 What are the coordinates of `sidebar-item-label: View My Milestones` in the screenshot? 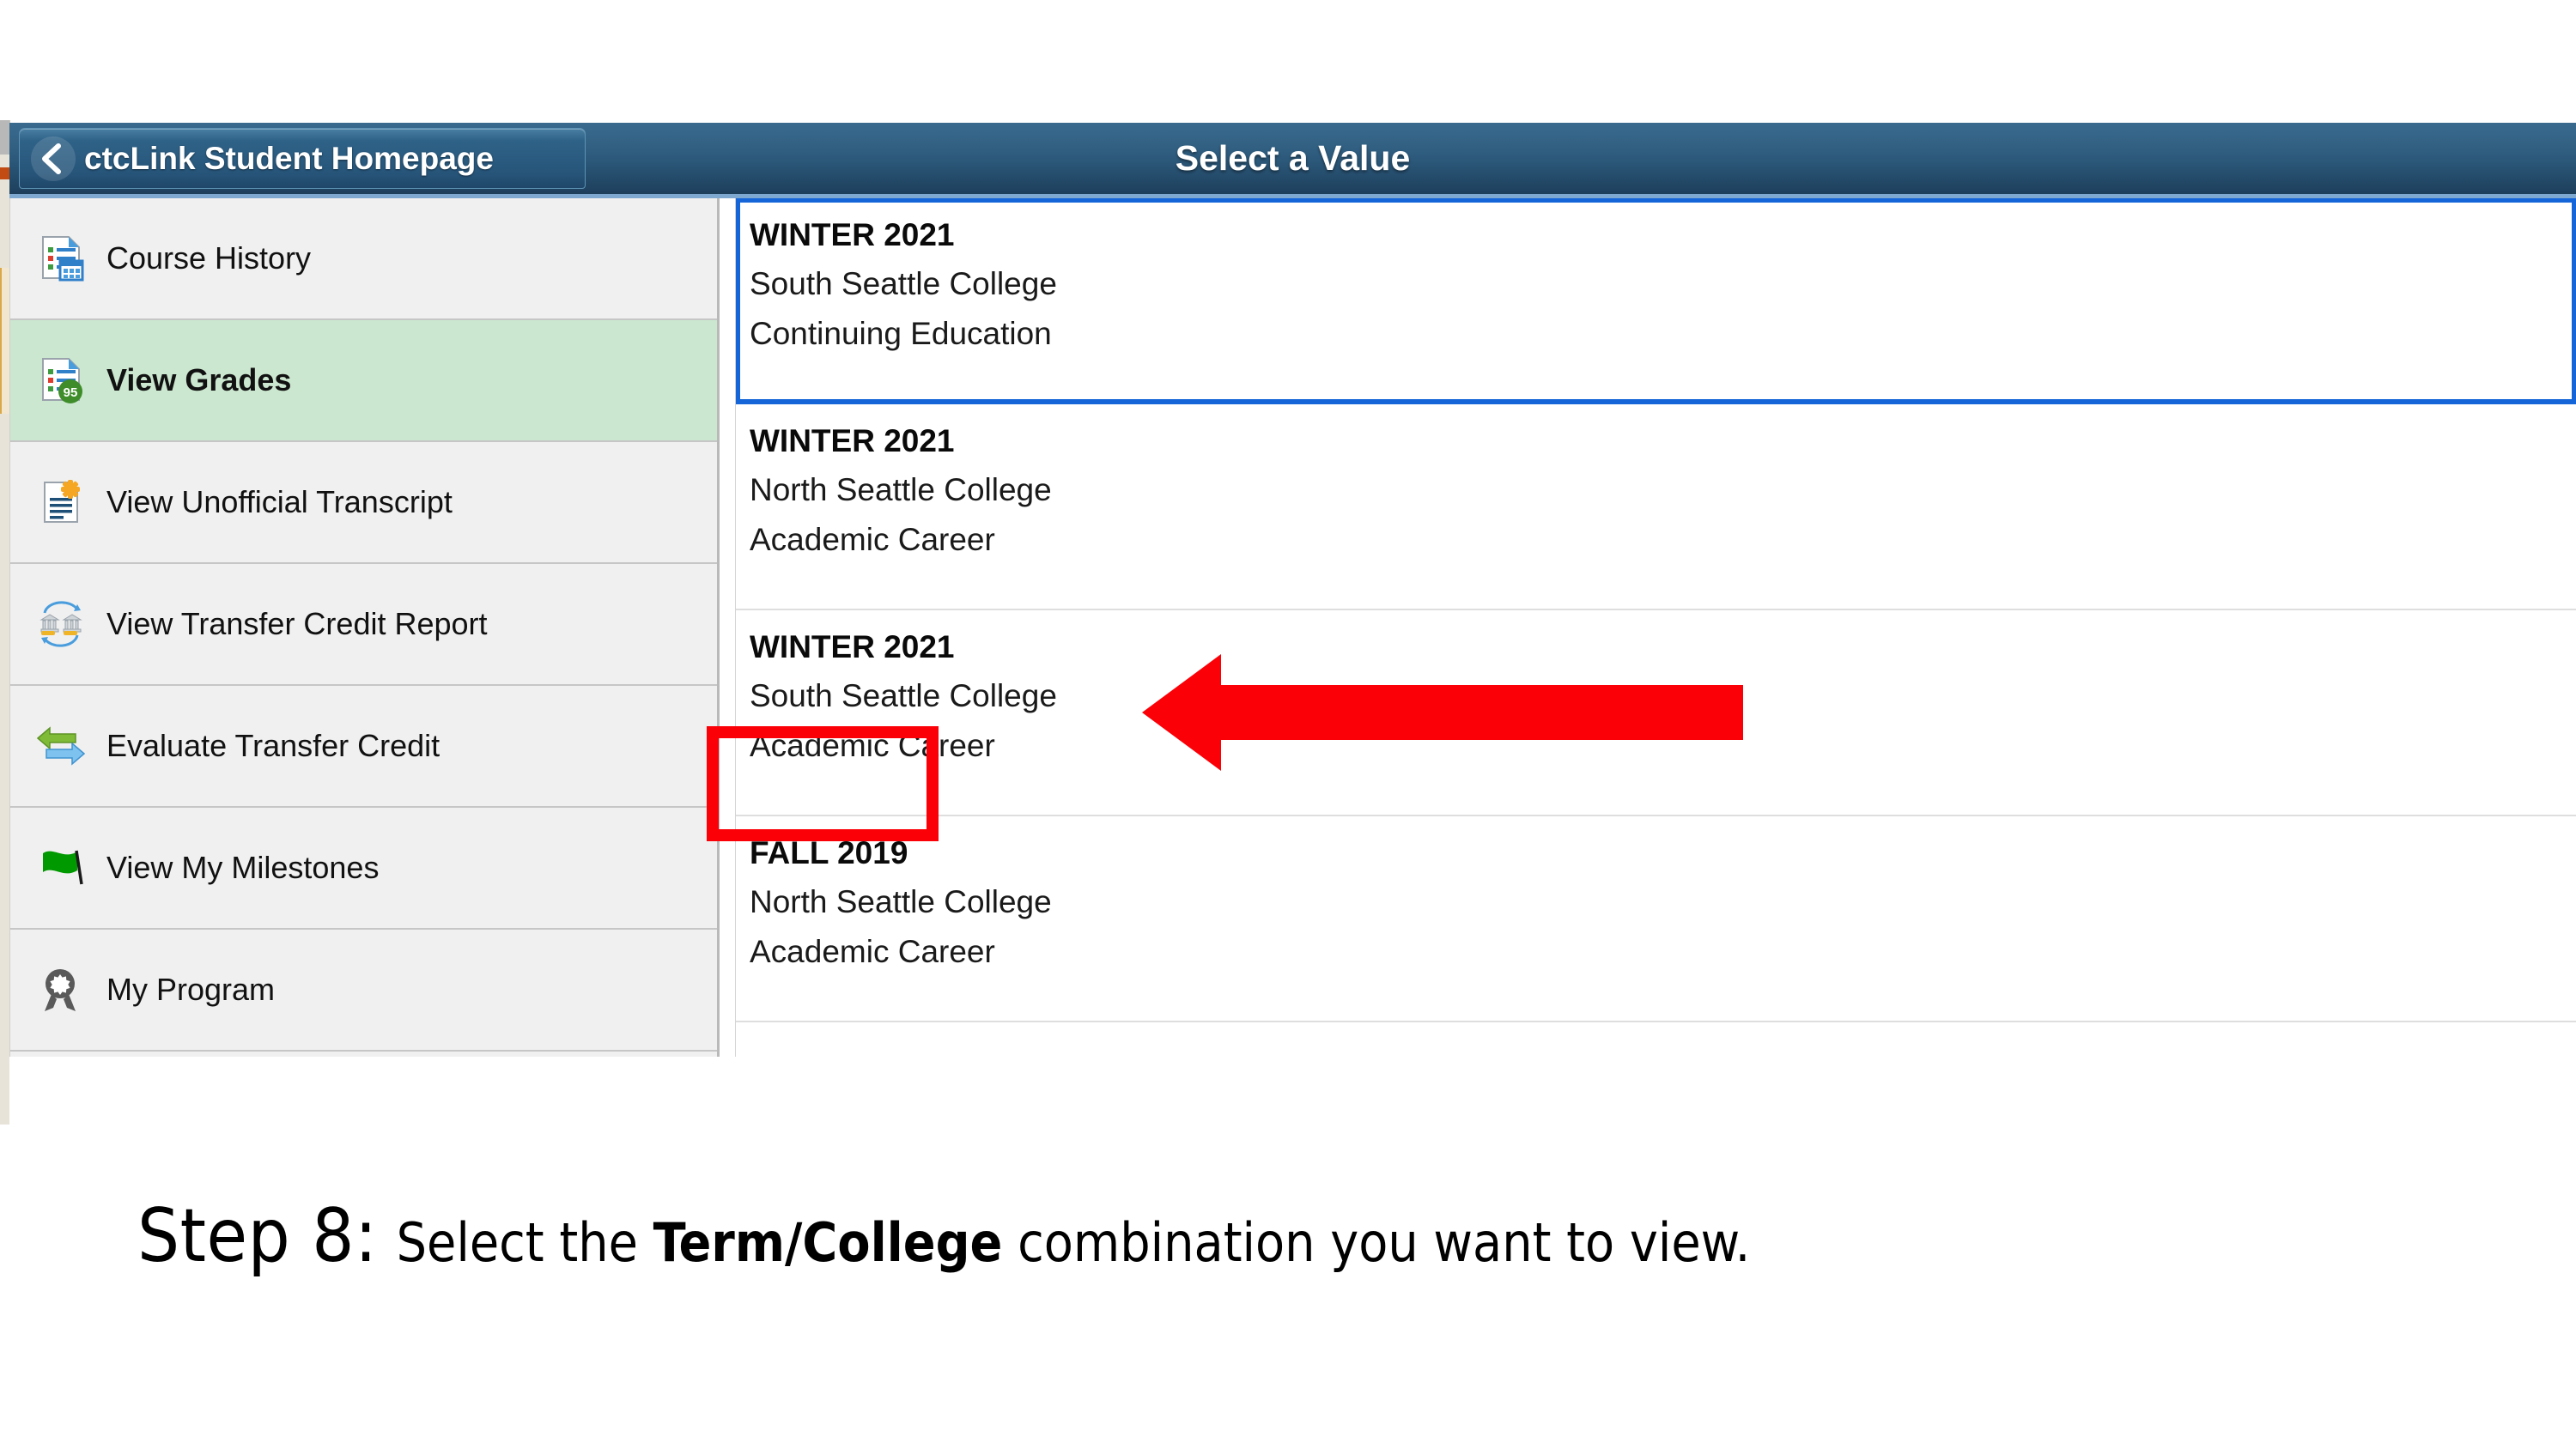 It's located at (243, 867).